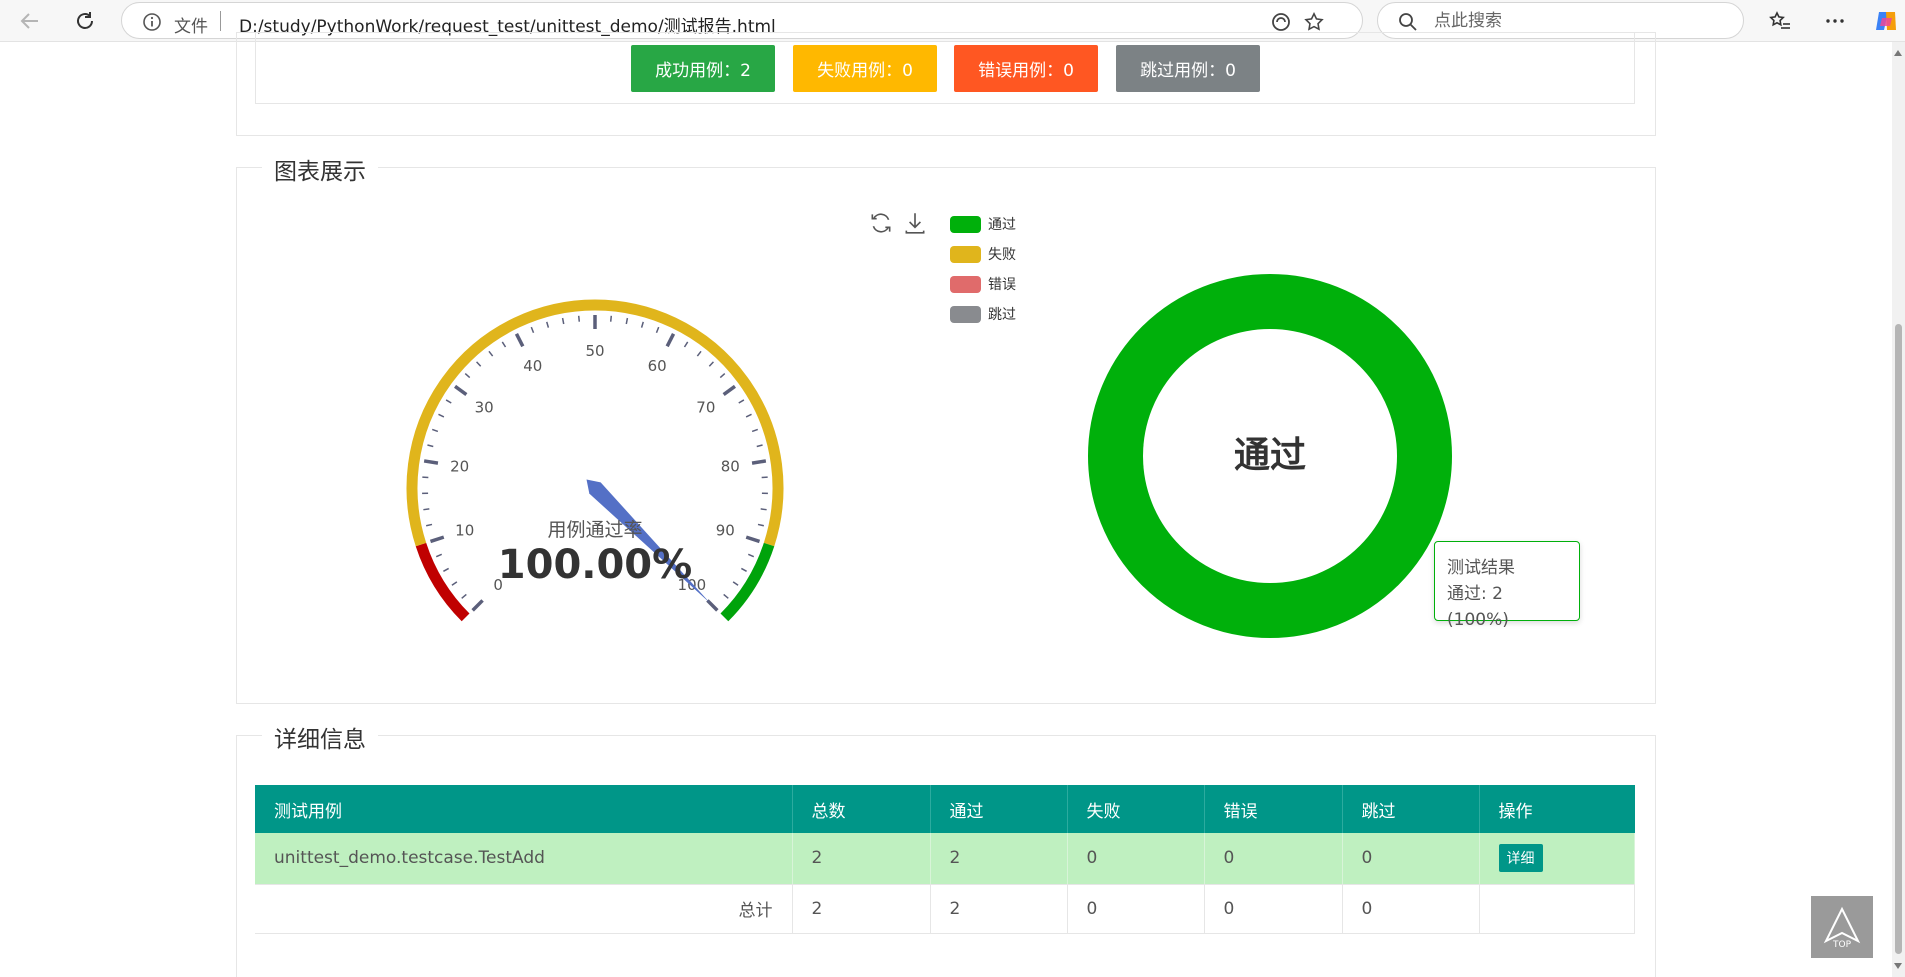 This screenshot has width=1905, height=977. What do you see at coordinates (320, 169) in the screenshot?
I see `charts-section-title: 图表展示` at bounding box center [320, 169].